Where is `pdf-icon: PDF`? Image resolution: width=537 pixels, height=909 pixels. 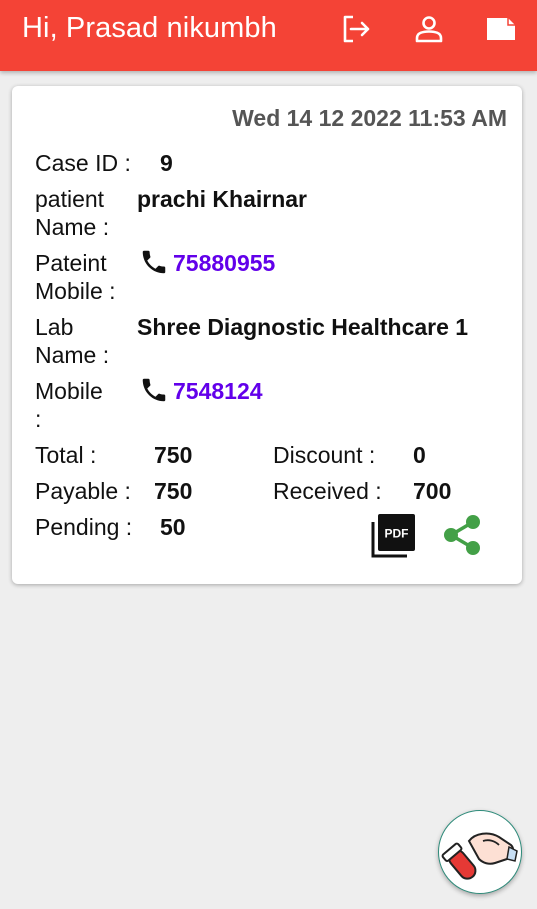
pdf-icon: PDF is located at coordinates (393, 536).